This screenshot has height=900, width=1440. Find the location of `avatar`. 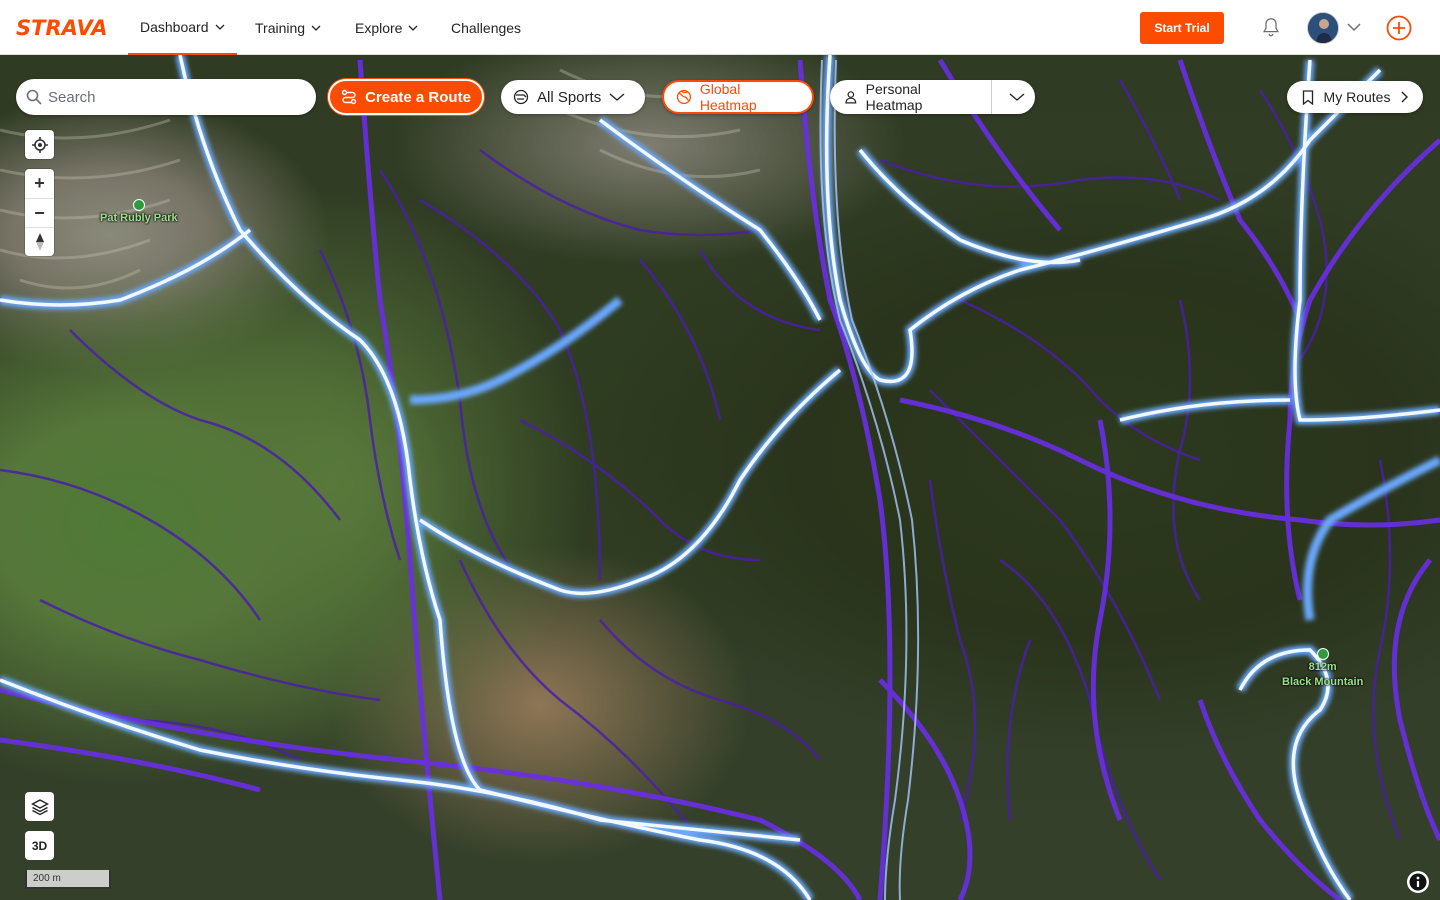

avatar is located at coordinates (1323, 28).